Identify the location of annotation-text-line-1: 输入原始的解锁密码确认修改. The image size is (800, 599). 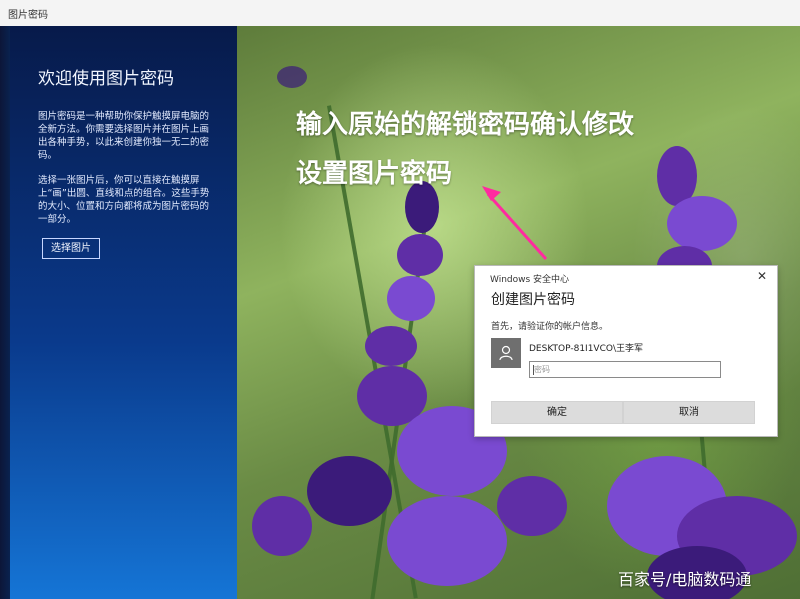
(465, 125).